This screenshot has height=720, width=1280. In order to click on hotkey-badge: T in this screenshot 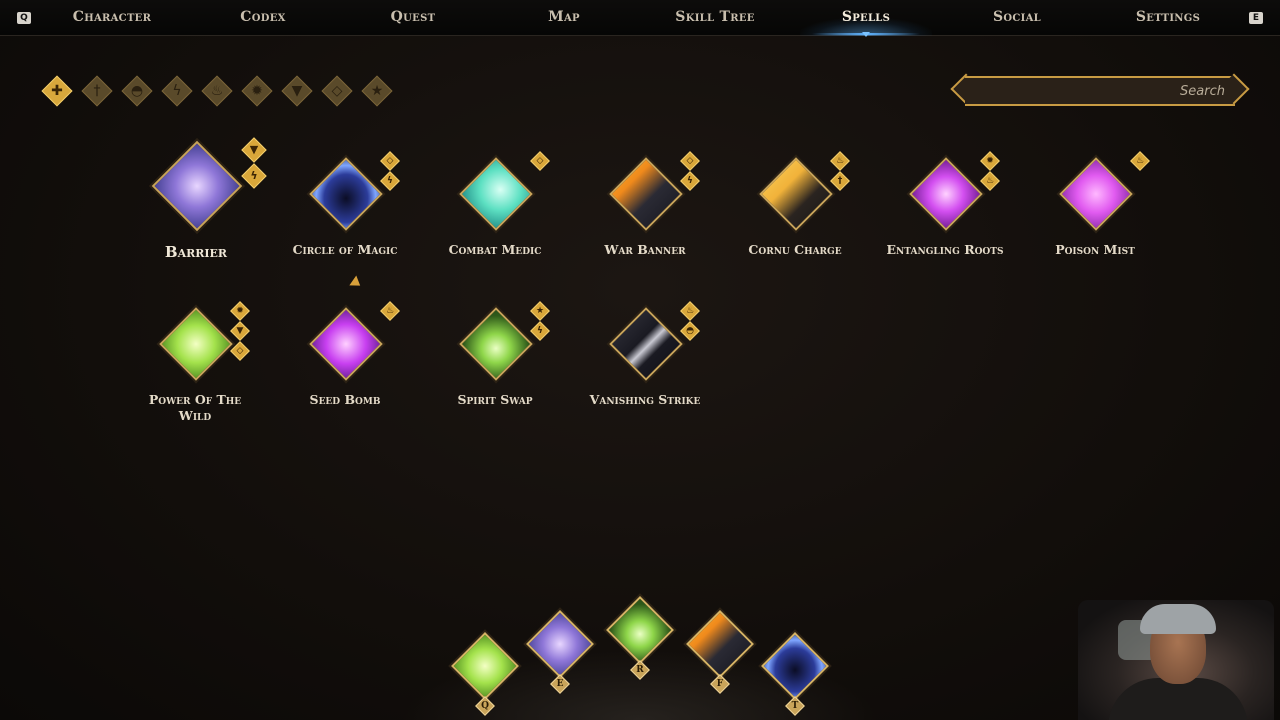, I will do `click(795, 706)`.